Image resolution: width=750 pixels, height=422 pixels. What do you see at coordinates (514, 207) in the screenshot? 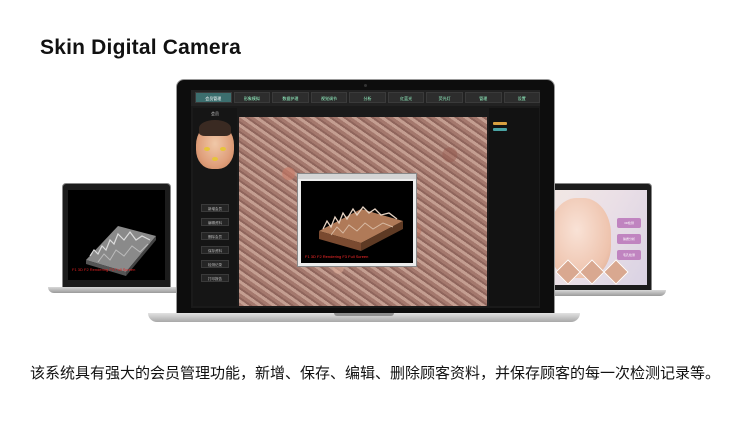
I see `analysis-panel` at bounding box center [514, 207].